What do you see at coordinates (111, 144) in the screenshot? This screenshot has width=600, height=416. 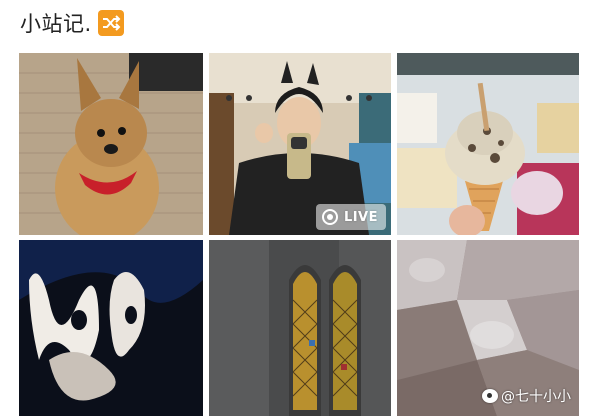 I see `photo-tile-dog` at bounding box center [111, 144].